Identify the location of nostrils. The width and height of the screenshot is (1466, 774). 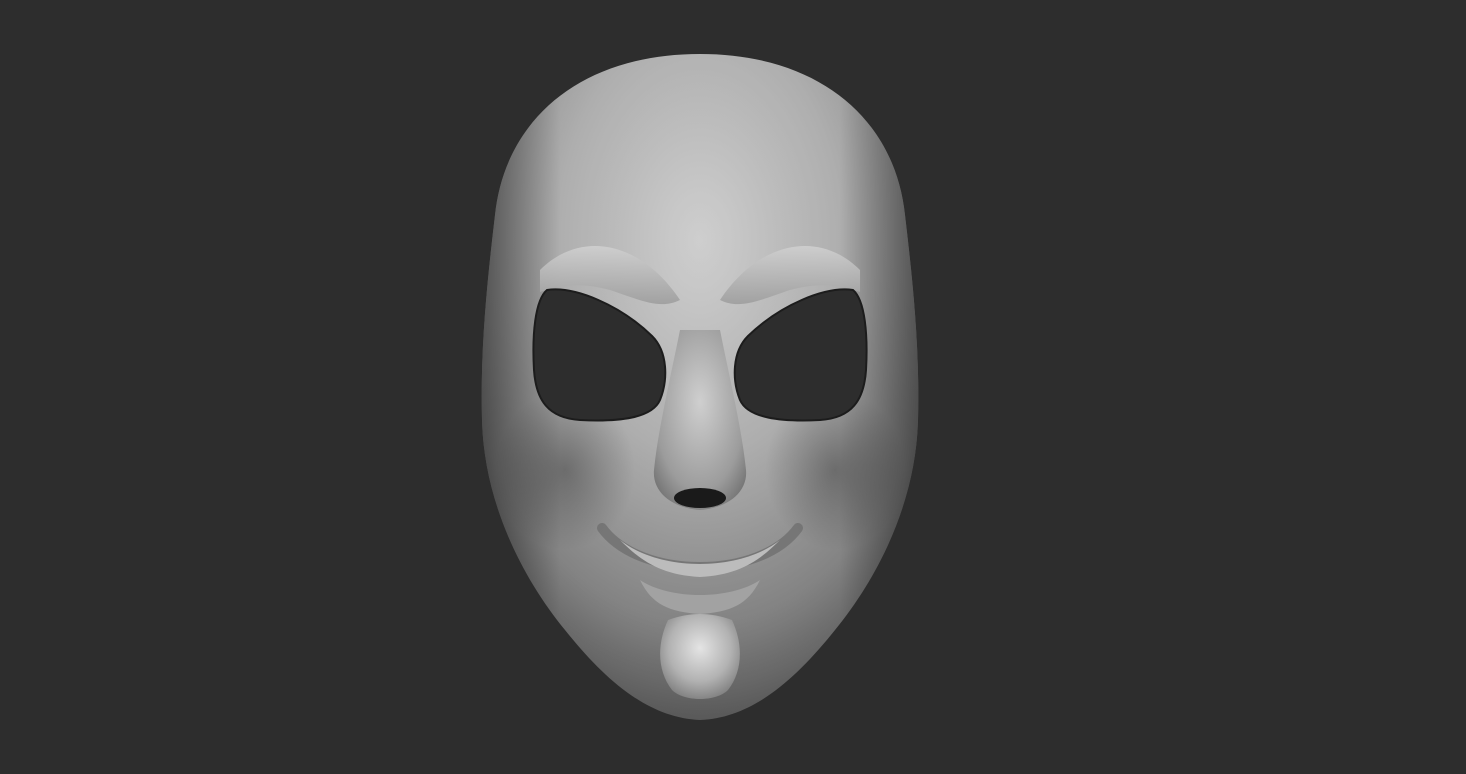
(700, 498).